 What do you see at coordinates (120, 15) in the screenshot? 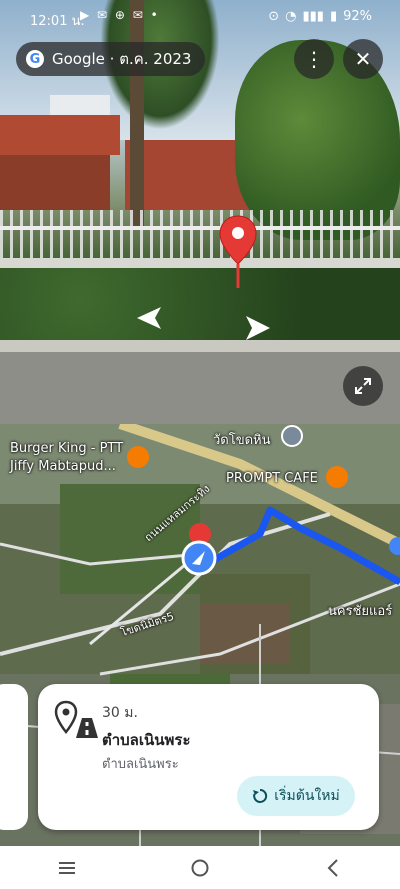
I see `notification-icons: ▶ ✉ ⊕ ✉ •` at bounding box center [120, 15].